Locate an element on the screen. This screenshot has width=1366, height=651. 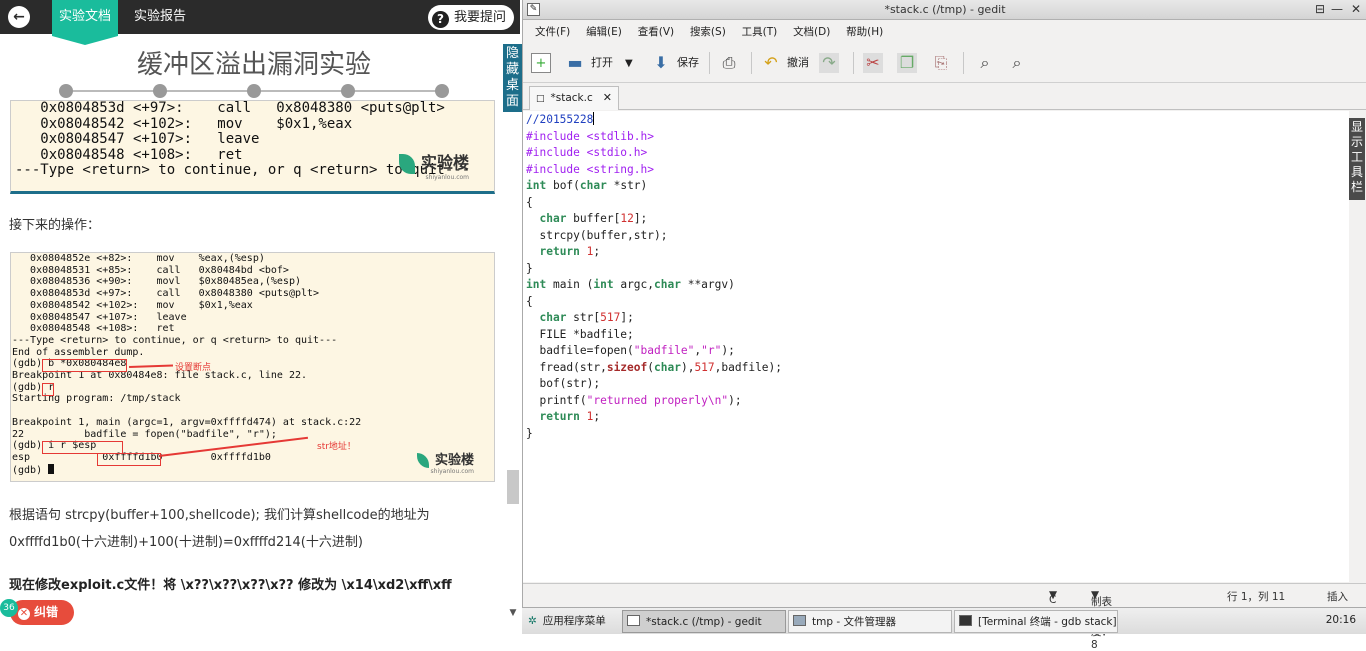
taskbar-item-file-manager: tmp - 文件管理器 is located at coordinates (870, 621).